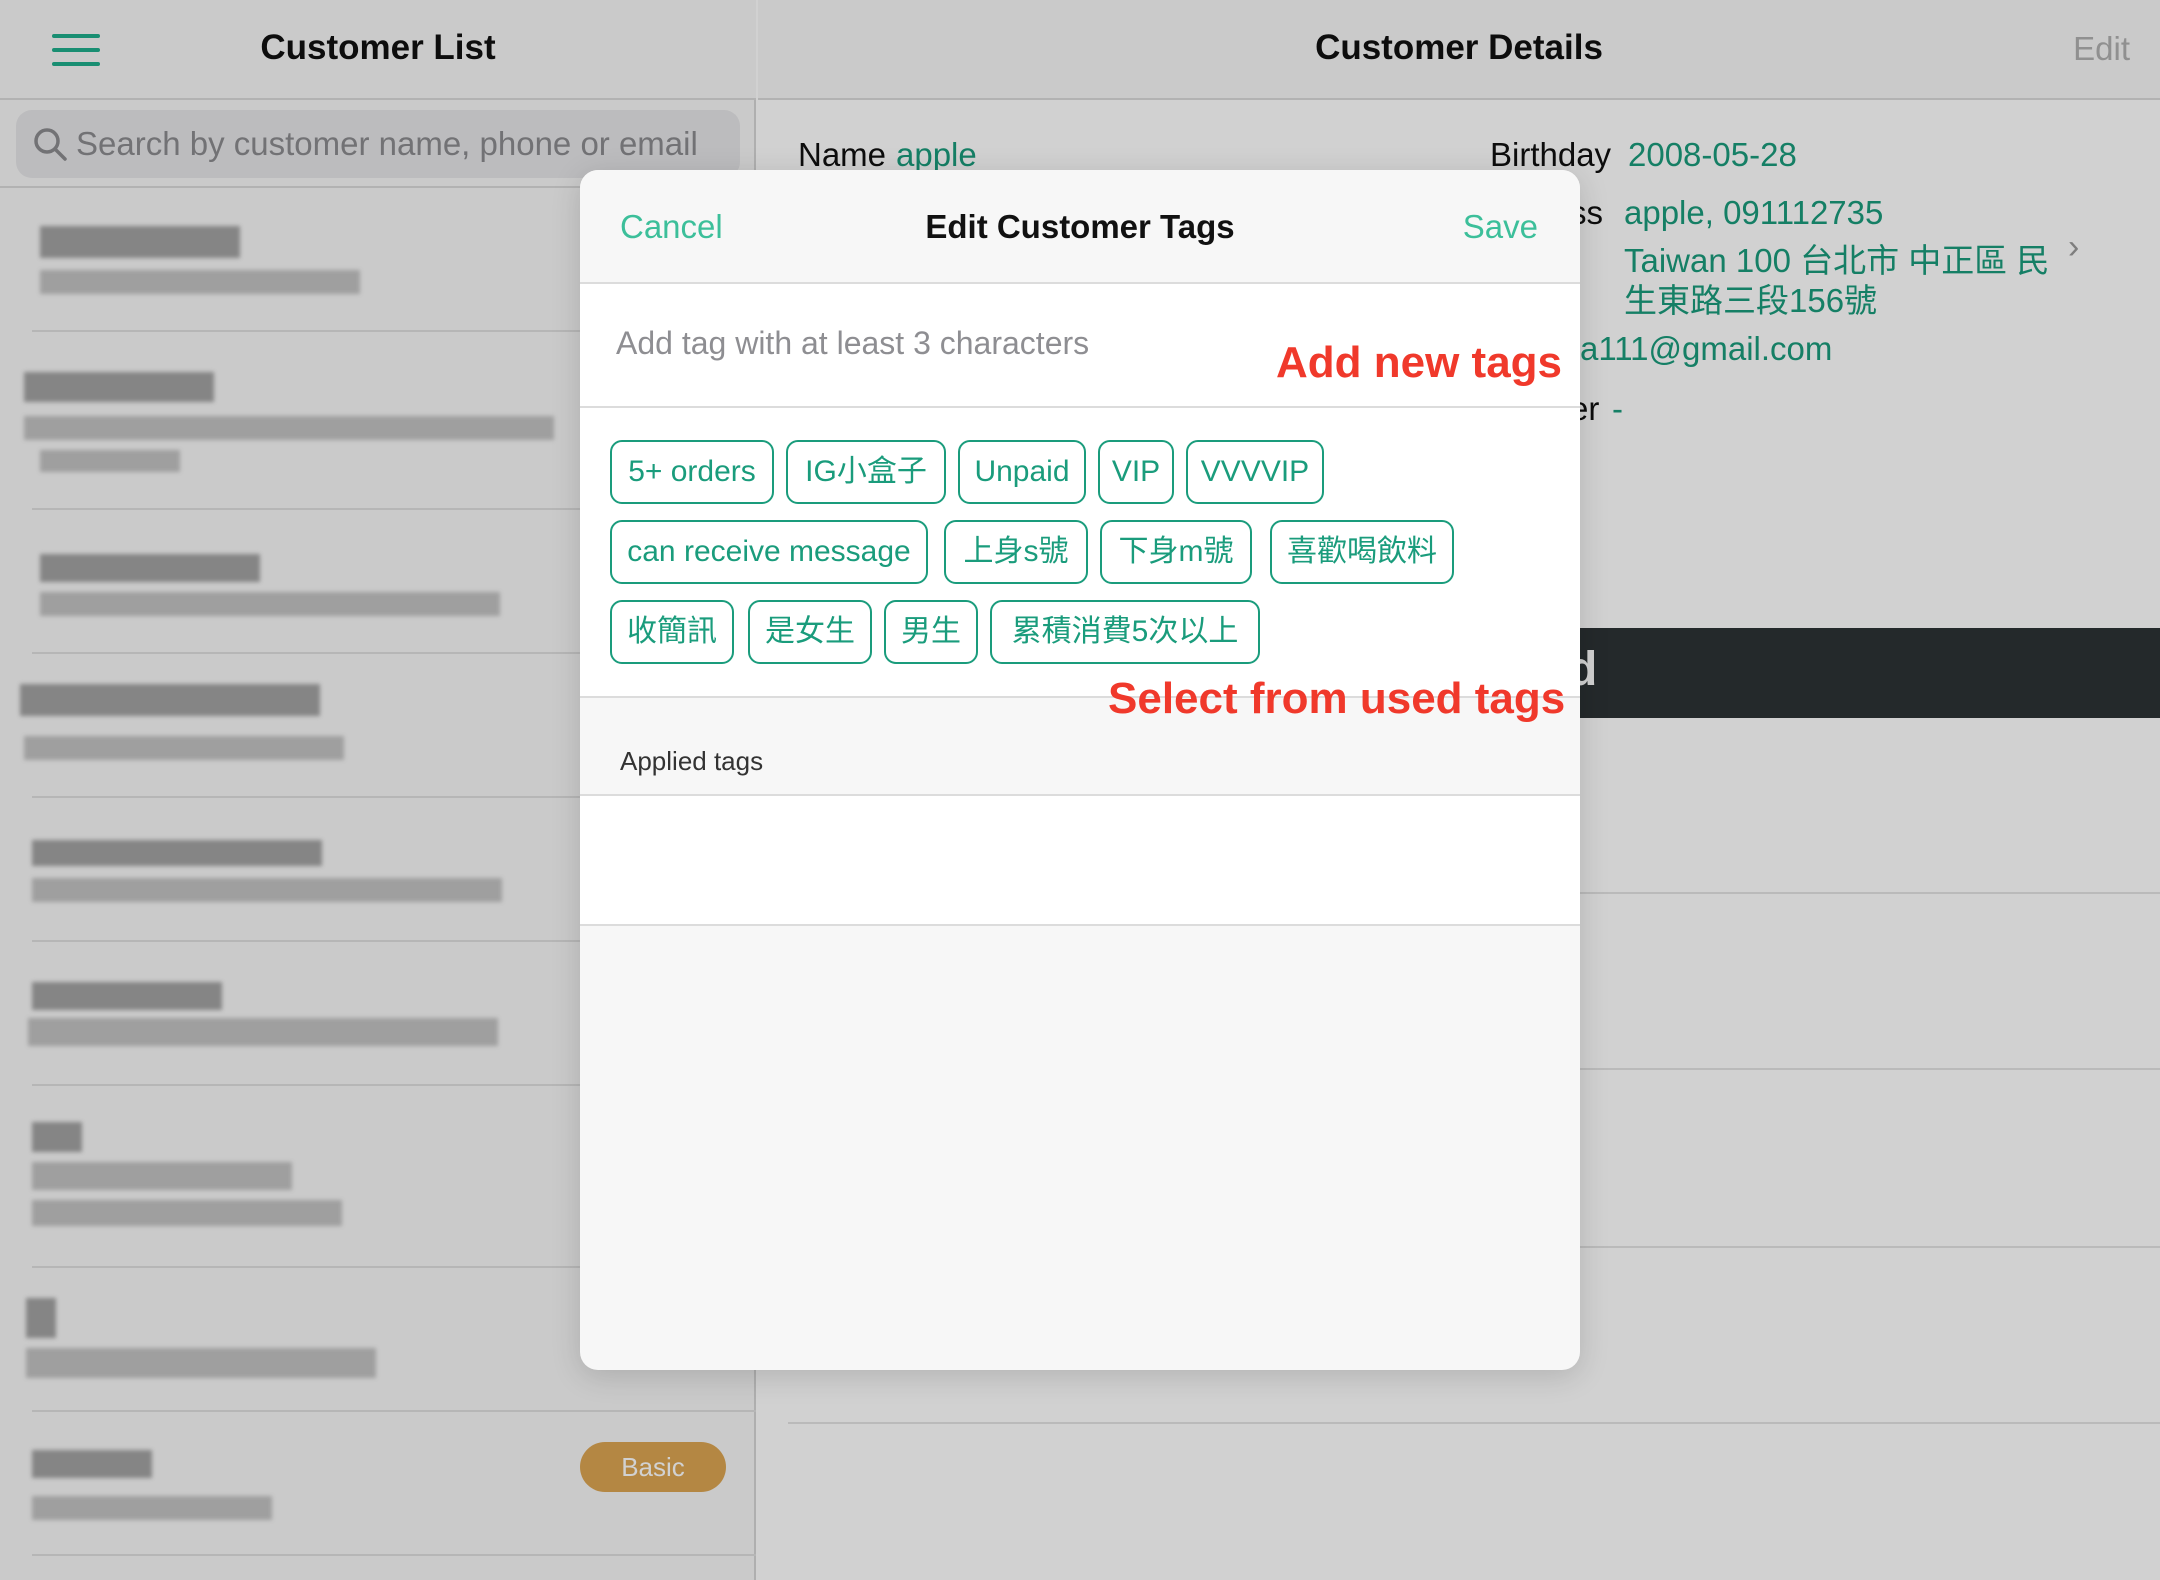  I want to click on annotation-select-tags: Select from used tags, so click(1337, 698).